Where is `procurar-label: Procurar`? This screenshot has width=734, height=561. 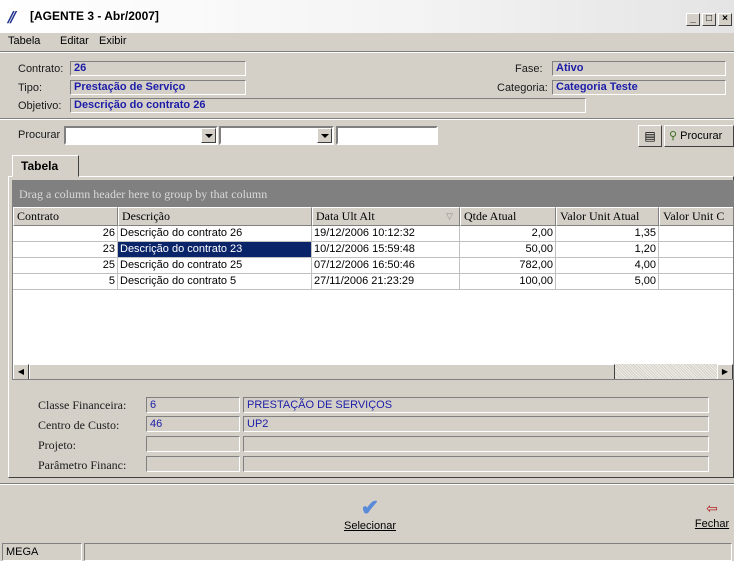 procurar-label: Procurar is located at coordinates (39, 135).